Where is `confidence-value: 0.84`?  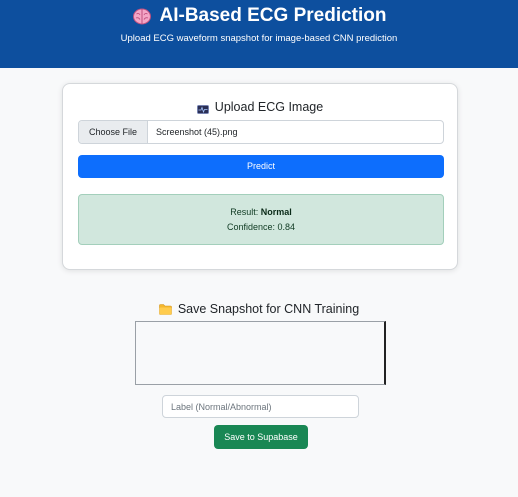
confidence-value: 0.84 is located at coordinates (286, 227).